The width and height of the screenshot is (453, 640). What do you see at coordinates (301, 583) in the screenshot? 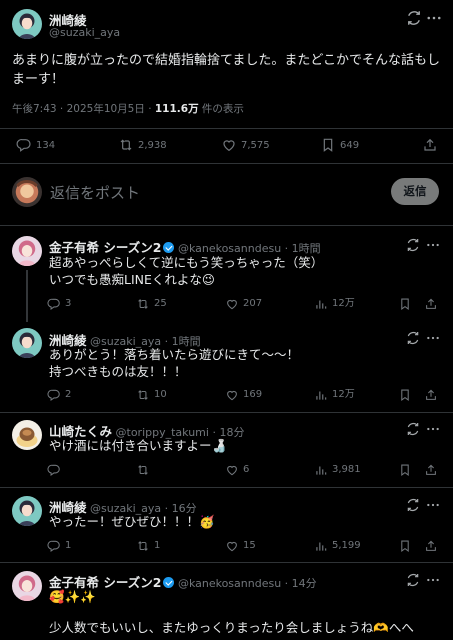
I see `reply-time: · 14分` at bounding box center [301, 583].